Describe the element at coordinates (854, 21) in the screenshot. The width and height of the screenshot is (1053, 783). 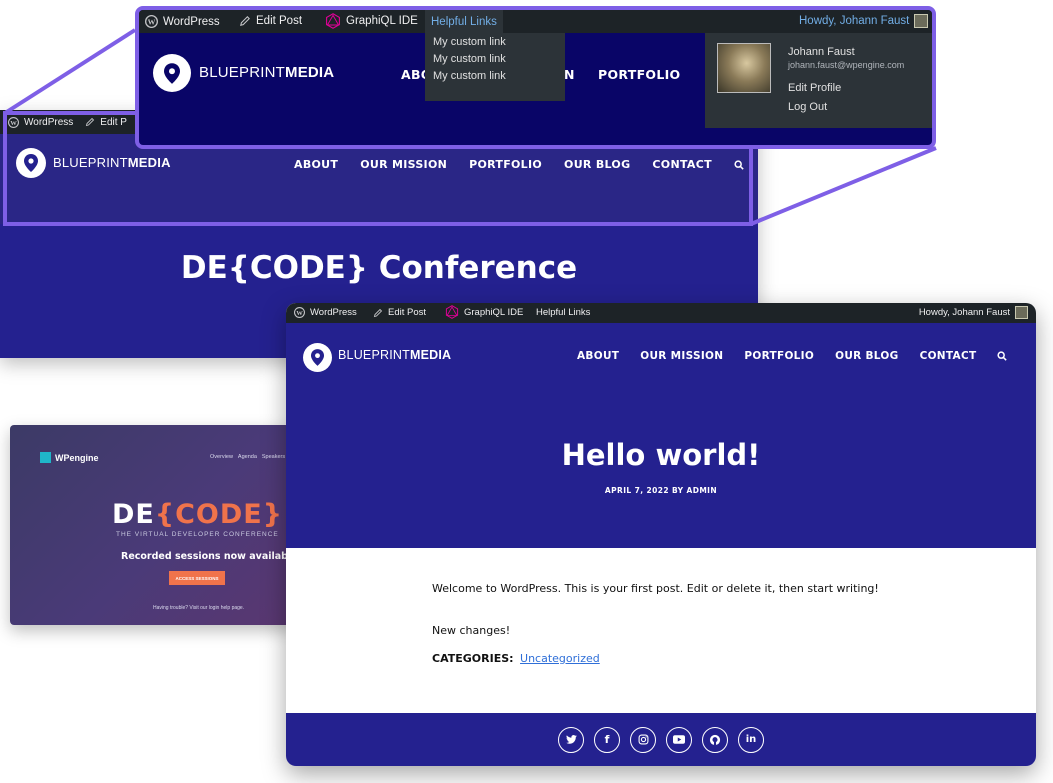
I see `zoom-howdy-label: Howdy, Johann Faust` at that location.